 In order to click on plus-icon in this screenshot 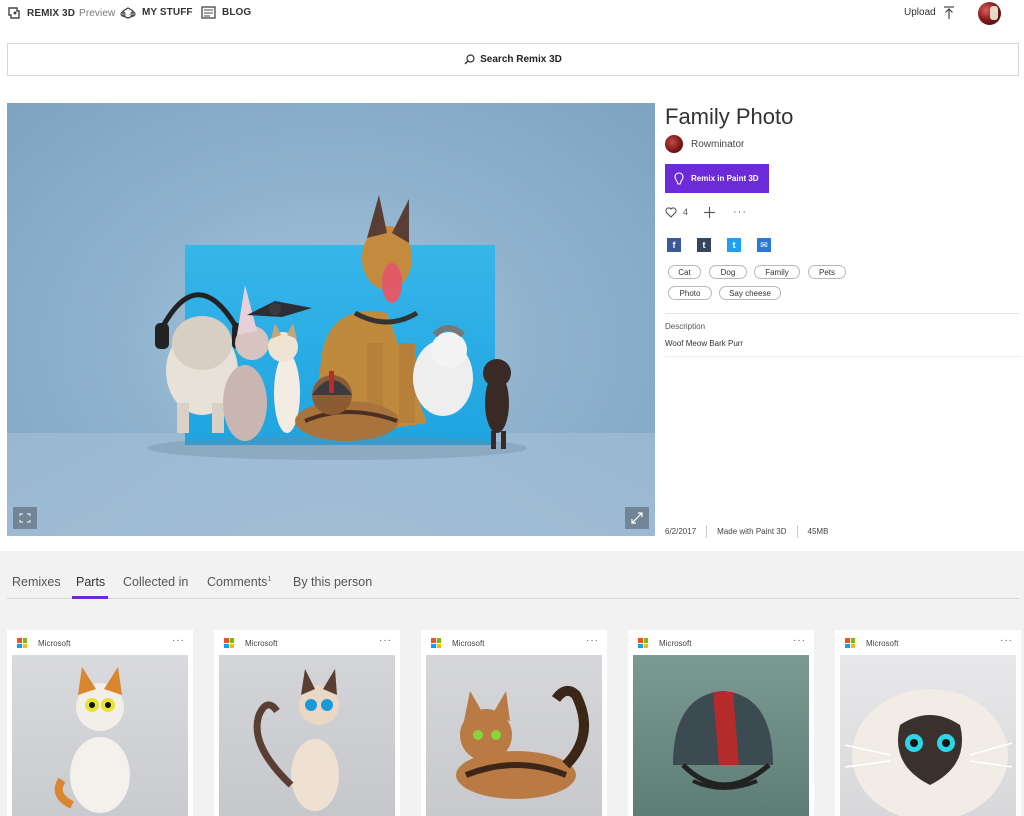, I will do `click(710, 212)`.